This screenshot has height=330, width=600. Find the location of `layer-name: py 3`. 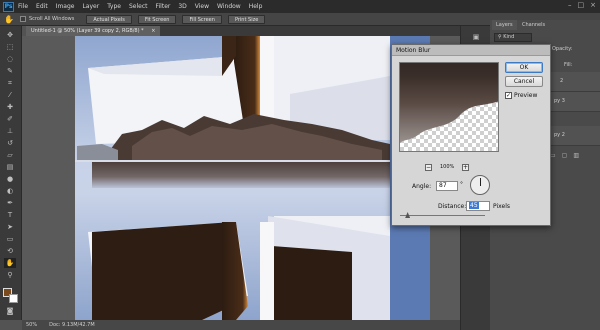

layer-name: py 3 is located at coordinates (559, 101).